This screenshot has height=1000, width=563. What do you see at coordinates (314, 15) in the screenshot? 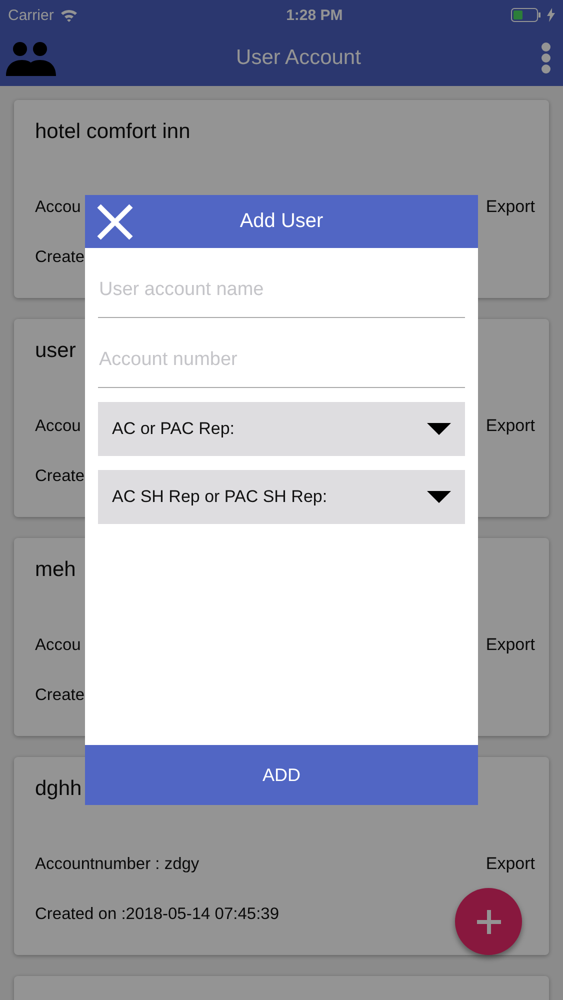
I see `status-time: 1:28 PM` at bounding box center [314, 15].